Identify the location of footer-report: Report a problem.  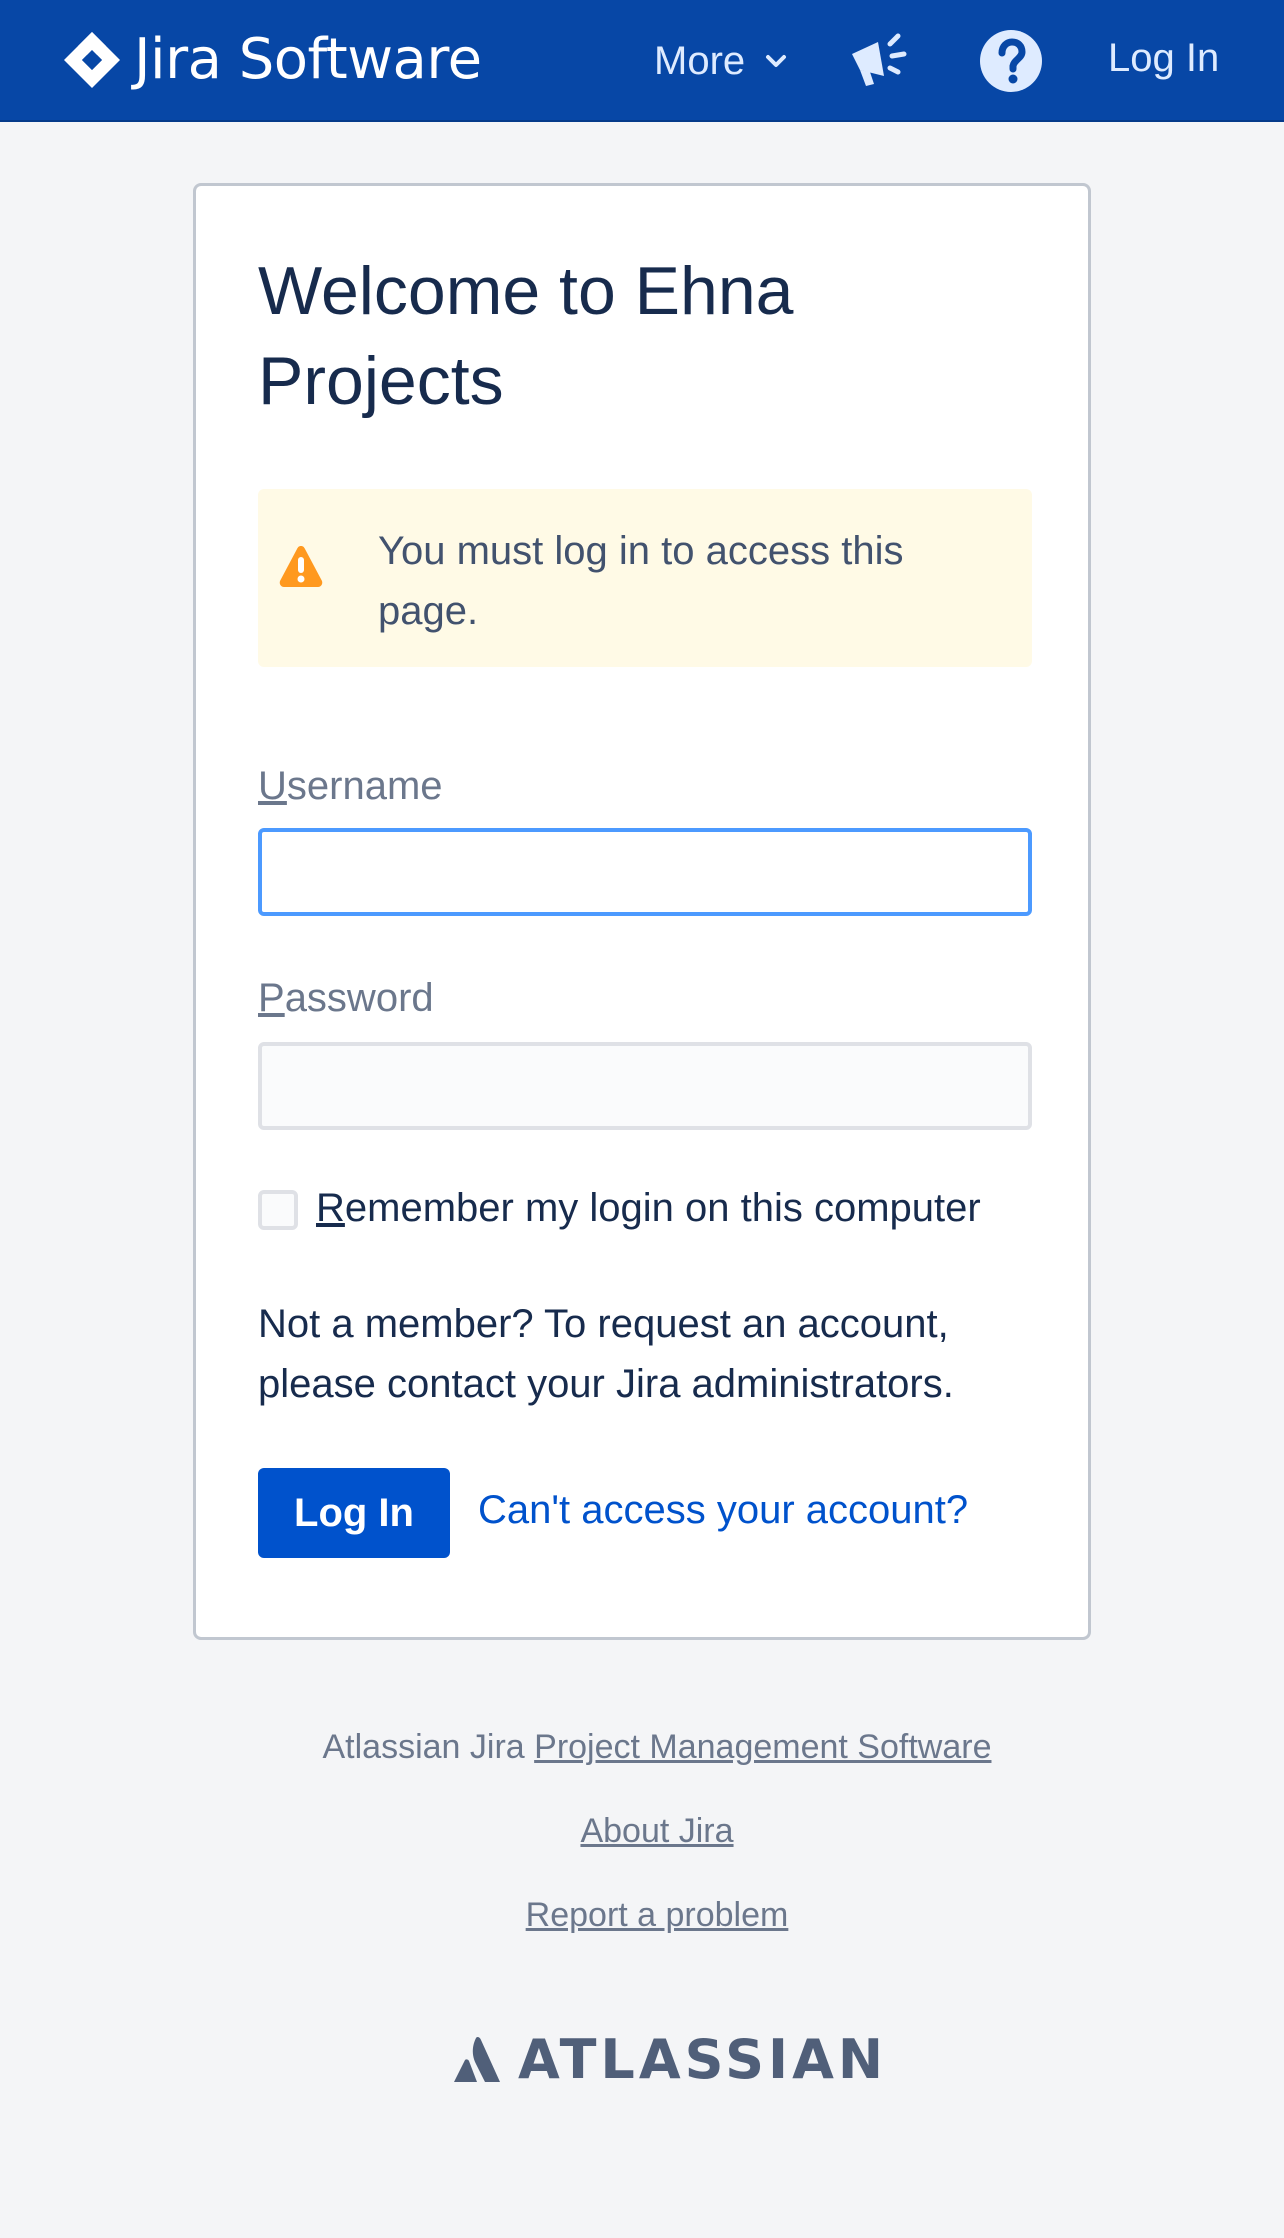
(642, 1915).